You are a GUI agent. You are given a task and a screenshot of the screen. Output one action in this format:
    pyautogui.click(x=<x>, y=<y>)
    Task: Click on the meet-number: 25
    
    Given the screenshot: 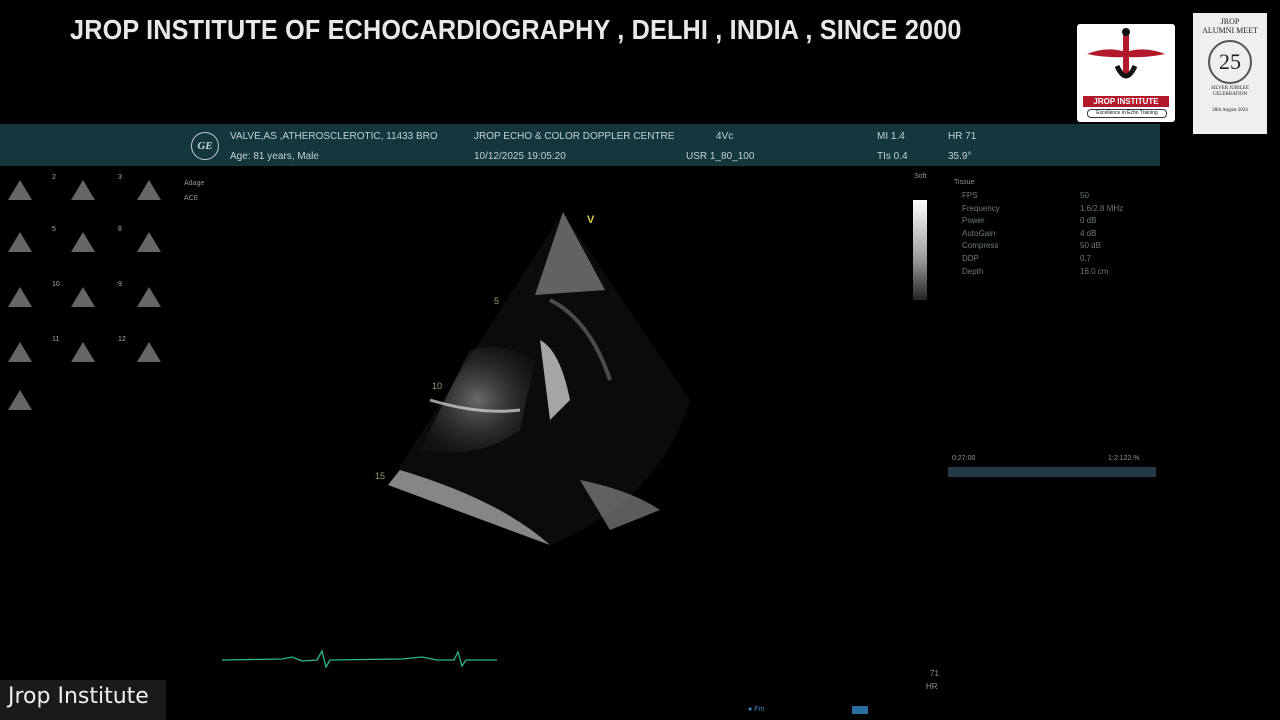 What is the action you would take?
    pyautogui.click(x=1230, y=62)
    